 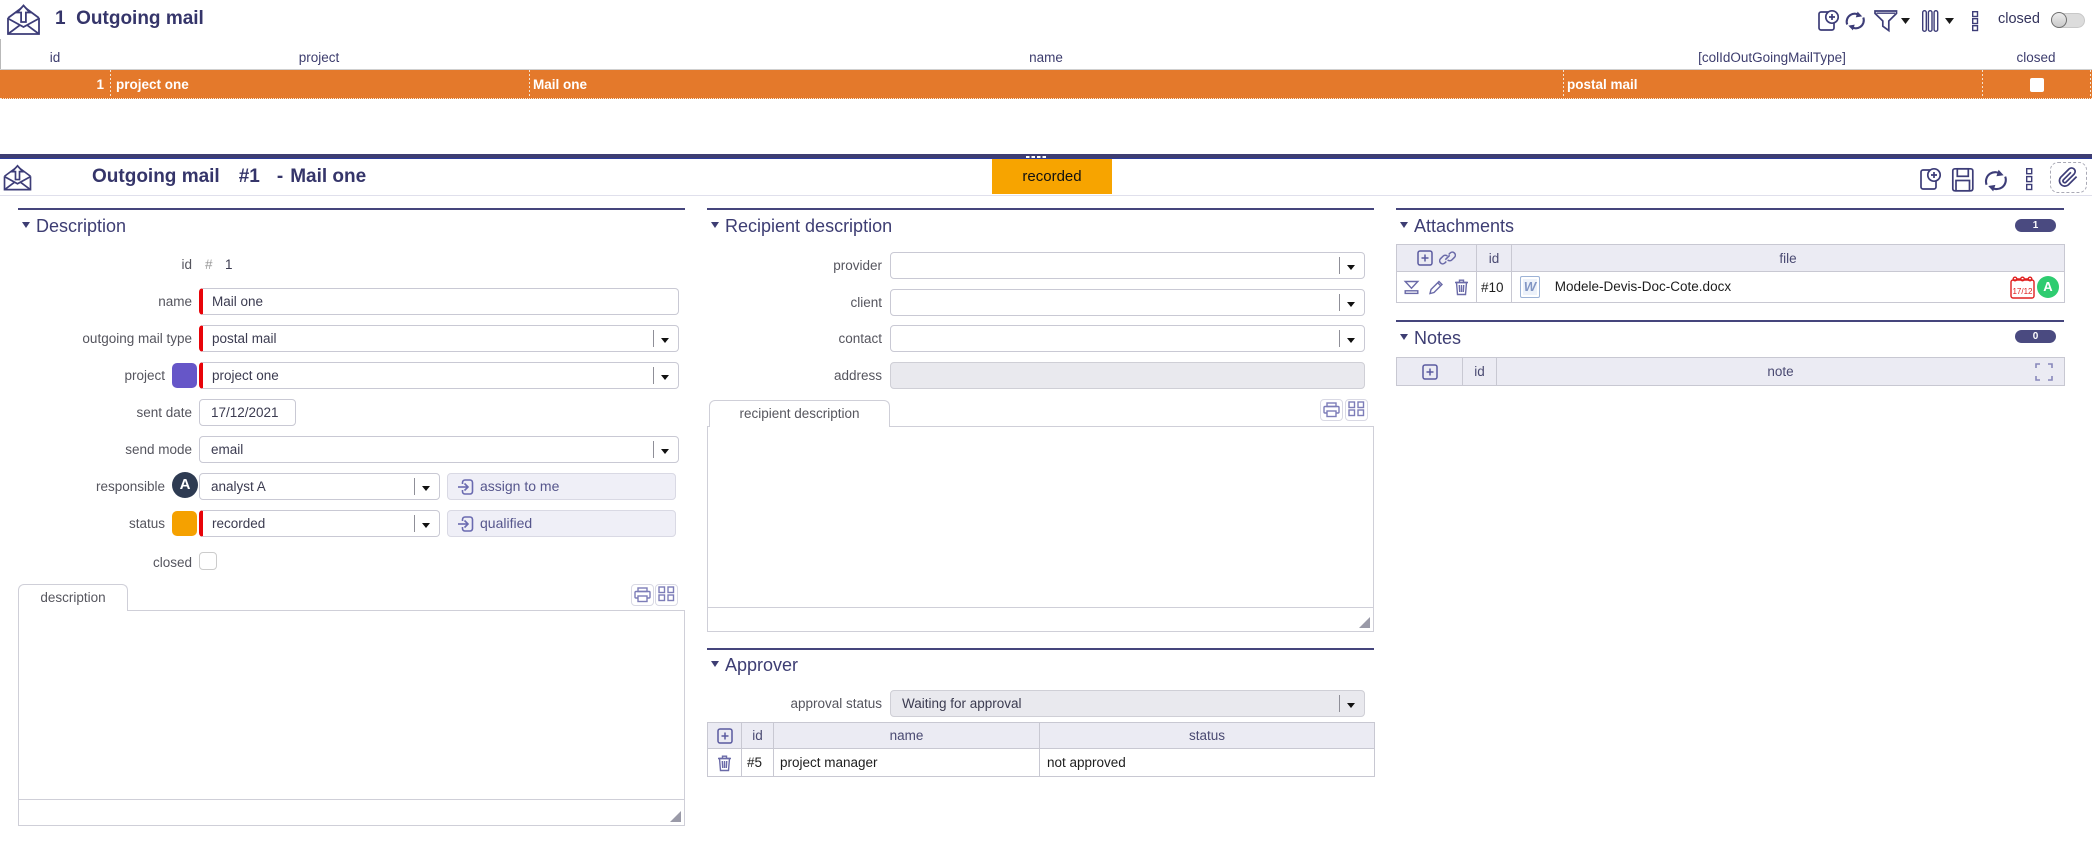 I want to click on svg-text: 17/12, so click(x=2022, y=291).